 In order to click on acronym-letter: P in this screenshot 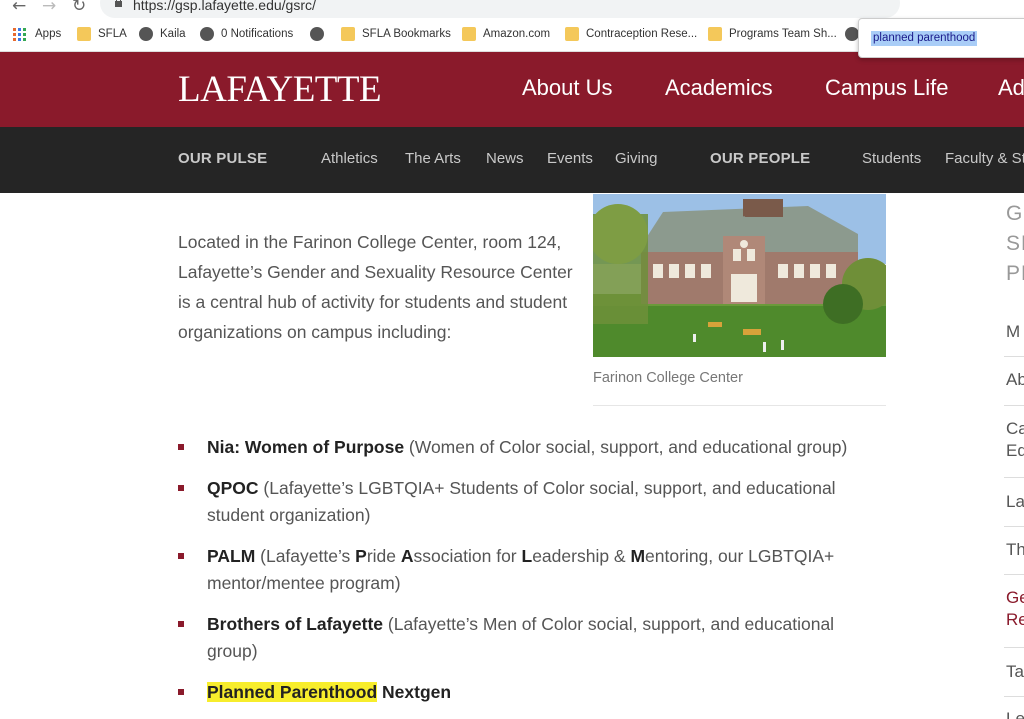, I will do `click(361, 556)`.